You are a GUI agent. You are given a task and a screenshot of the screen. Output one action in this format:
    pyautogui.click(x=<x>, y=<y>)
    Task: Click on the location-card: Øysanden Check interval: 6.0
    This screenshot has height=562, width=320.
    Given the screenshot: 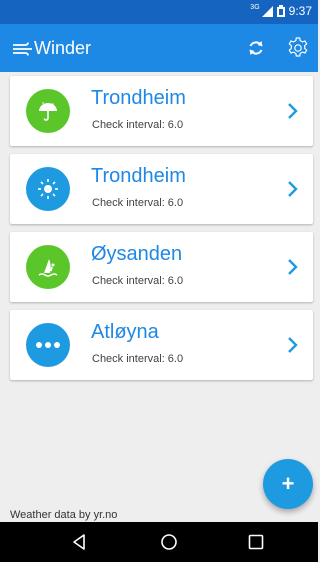 What is the action you would take?
    pyautogui.click(x=161, y=267)
    